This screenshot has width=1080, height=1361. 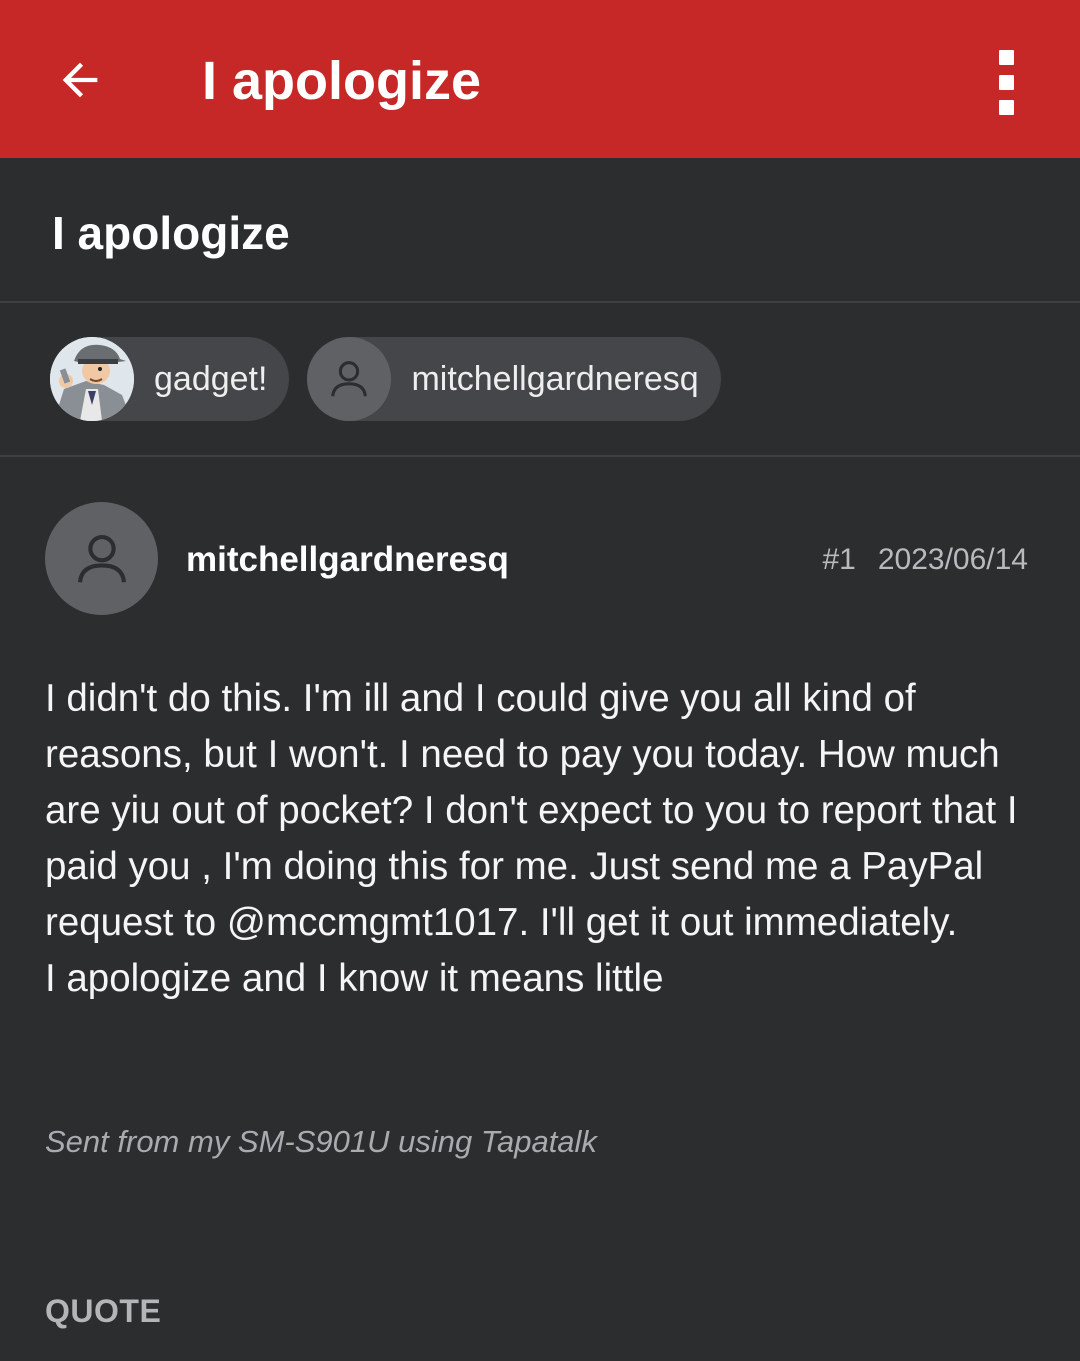 I want to click on participants-list: gadget! mitchellgardneresq, so click(x=385, y=379).